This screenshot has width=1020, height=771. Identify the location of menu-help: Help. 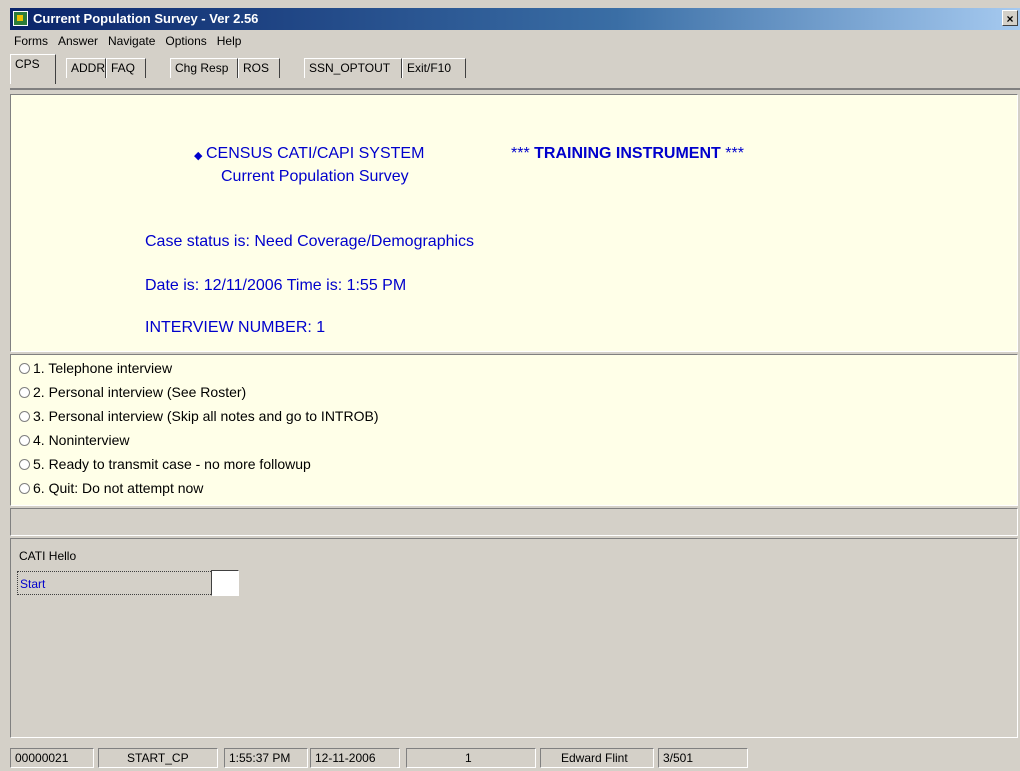
(229, 41).